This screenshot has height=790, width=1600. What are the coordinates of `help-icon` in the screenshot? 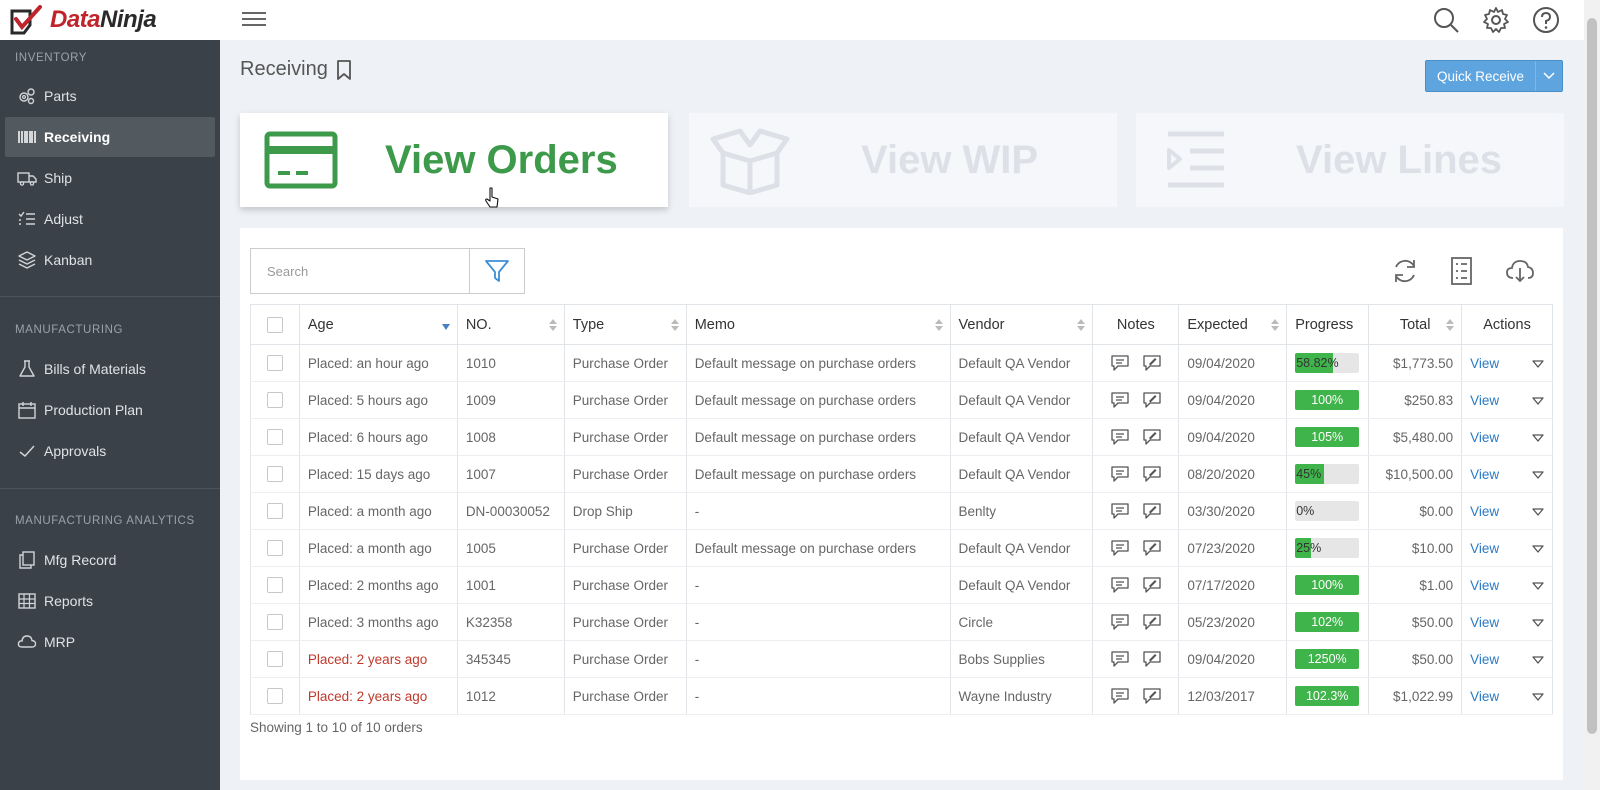 It's located at (1546, 20).